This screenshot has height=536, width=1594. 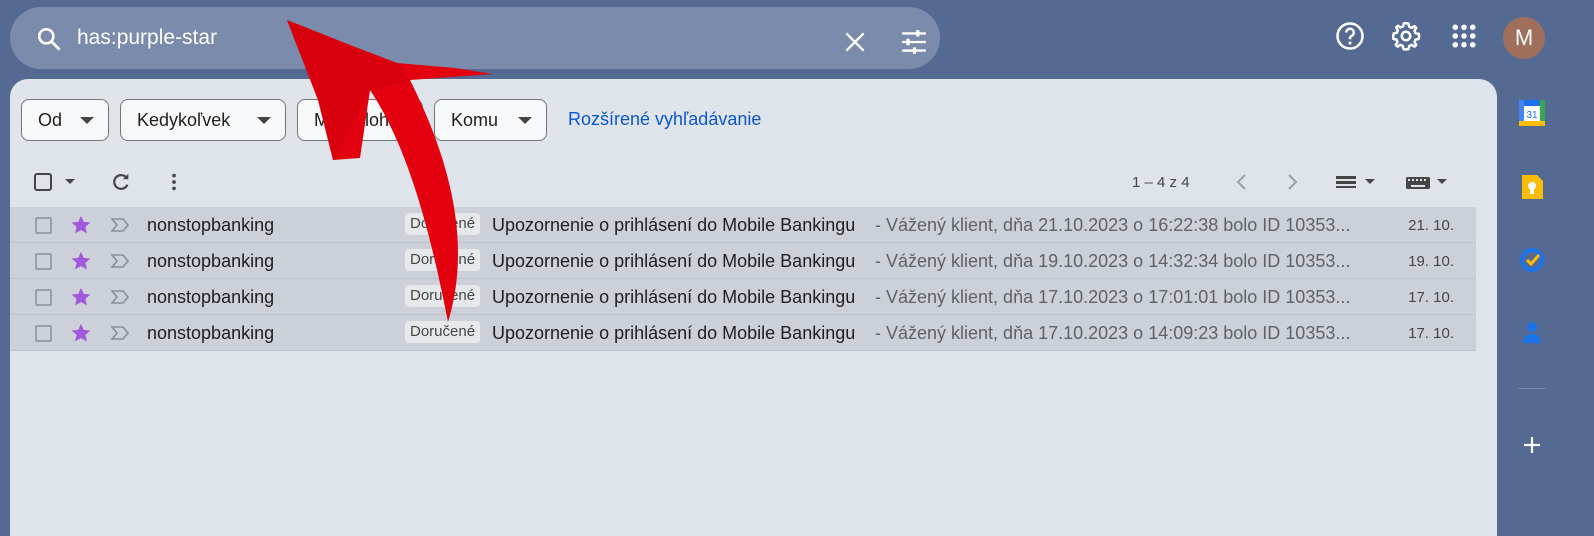 I want to click on select-all-checkbox, so click(x=43, y=182).